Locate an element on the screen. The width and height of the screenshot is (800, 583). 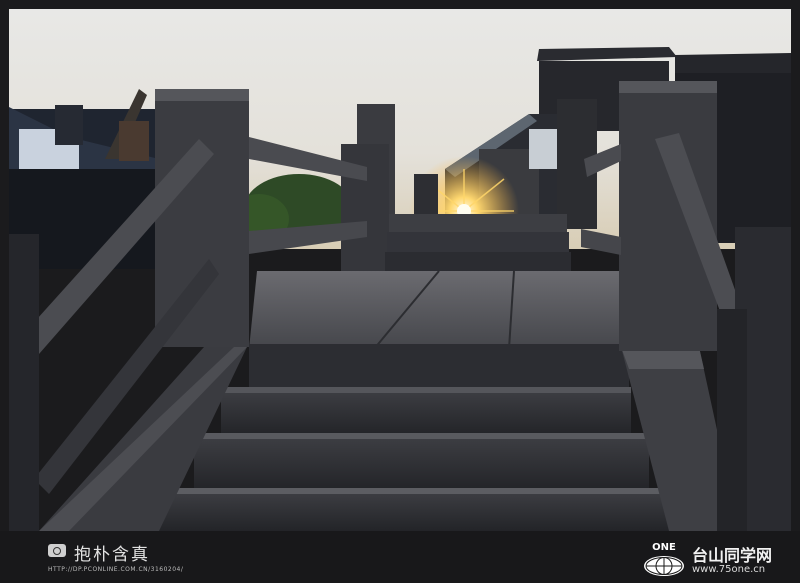
bridge-deck is located at coordinates (439, 310).